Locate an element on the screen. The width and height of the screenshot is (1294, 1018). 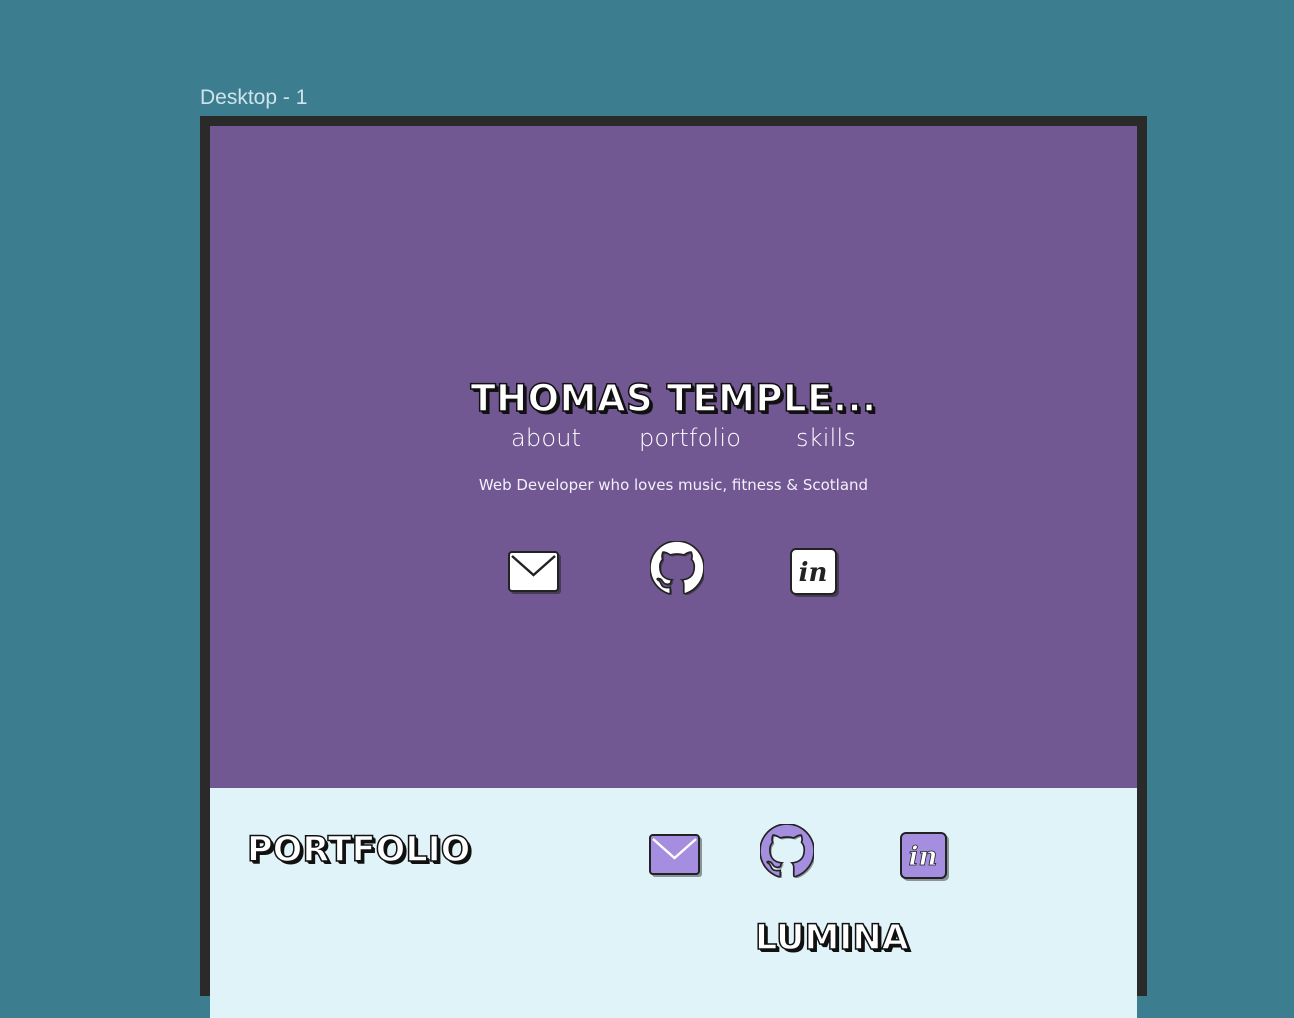
nav-portfolio-link: portfolio is located at coordinates (690, 438).